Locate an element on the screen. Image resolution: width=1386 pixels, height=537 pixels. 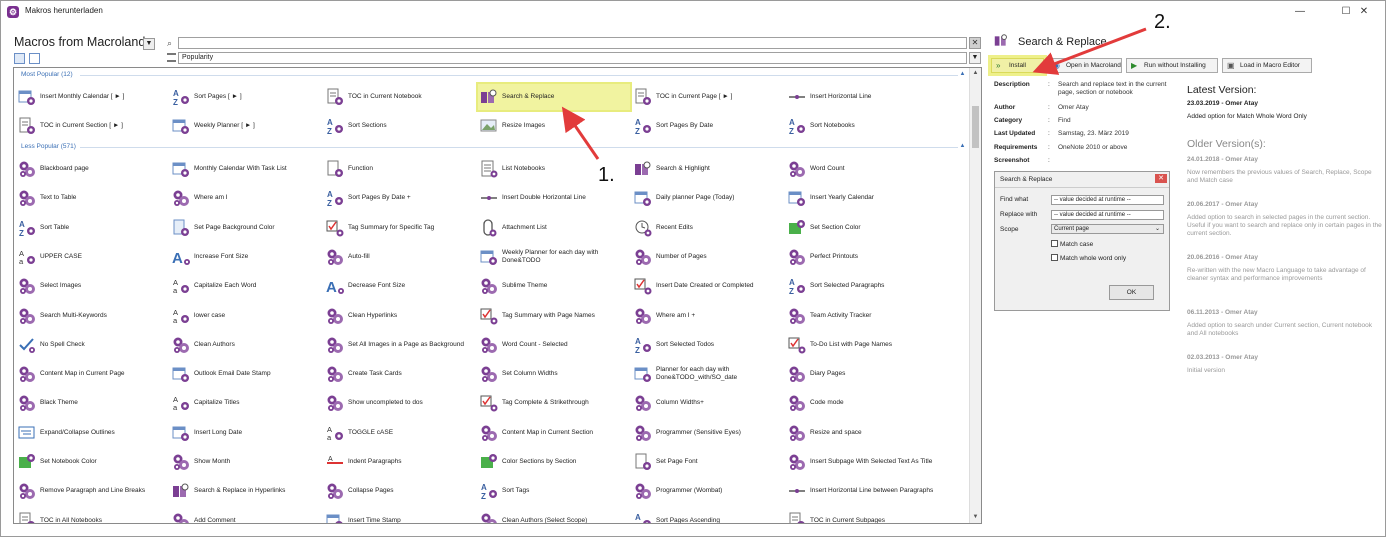
macro-item: Set Notebook Color is located at coordinates (92, 462).